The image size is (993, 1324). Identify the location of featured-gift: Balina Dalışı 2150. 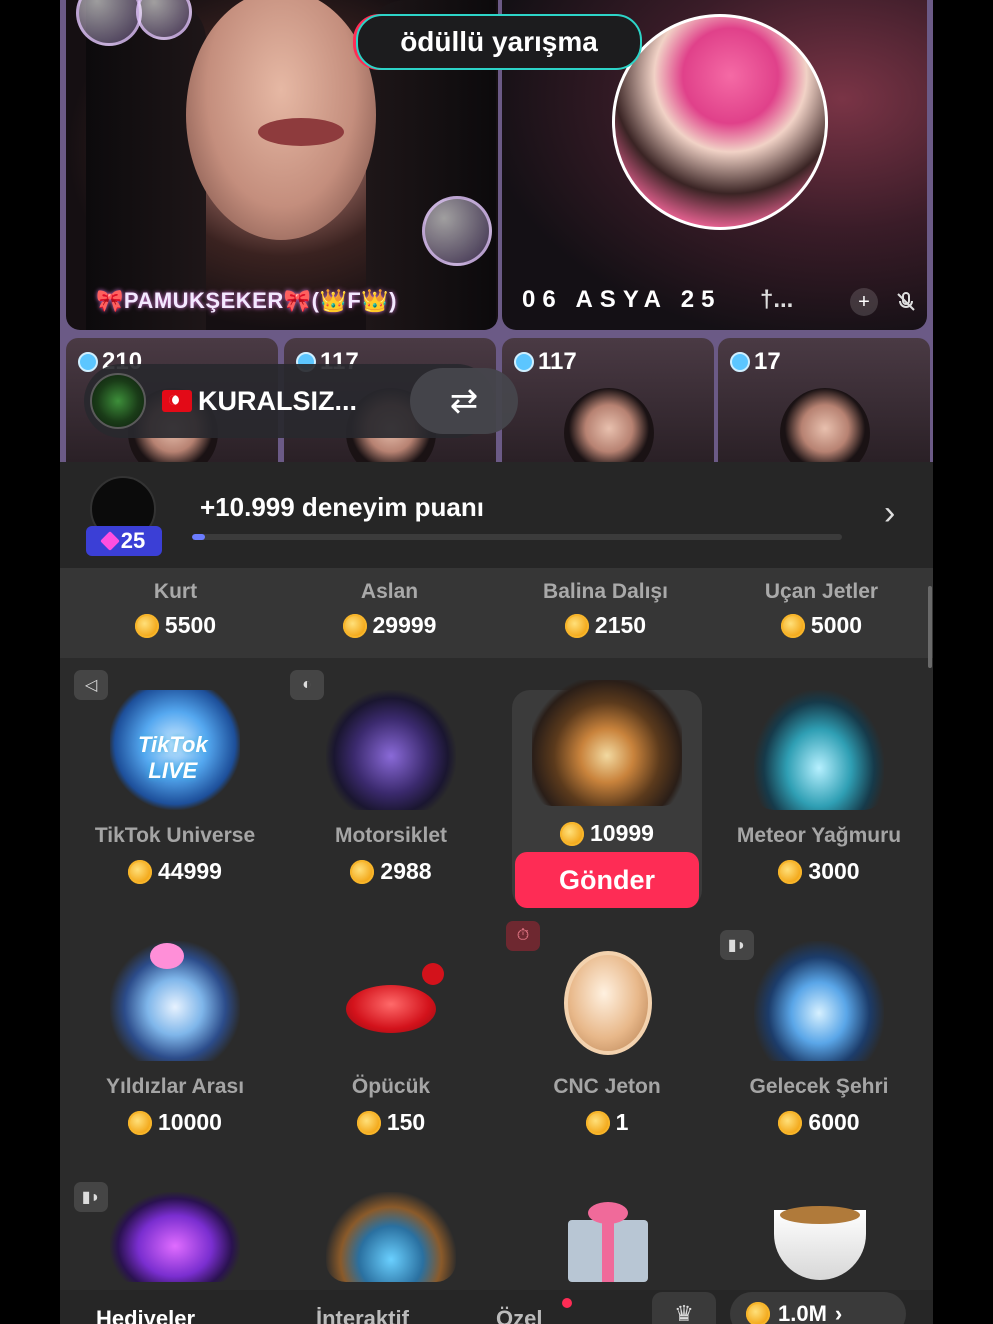
(605, 609).